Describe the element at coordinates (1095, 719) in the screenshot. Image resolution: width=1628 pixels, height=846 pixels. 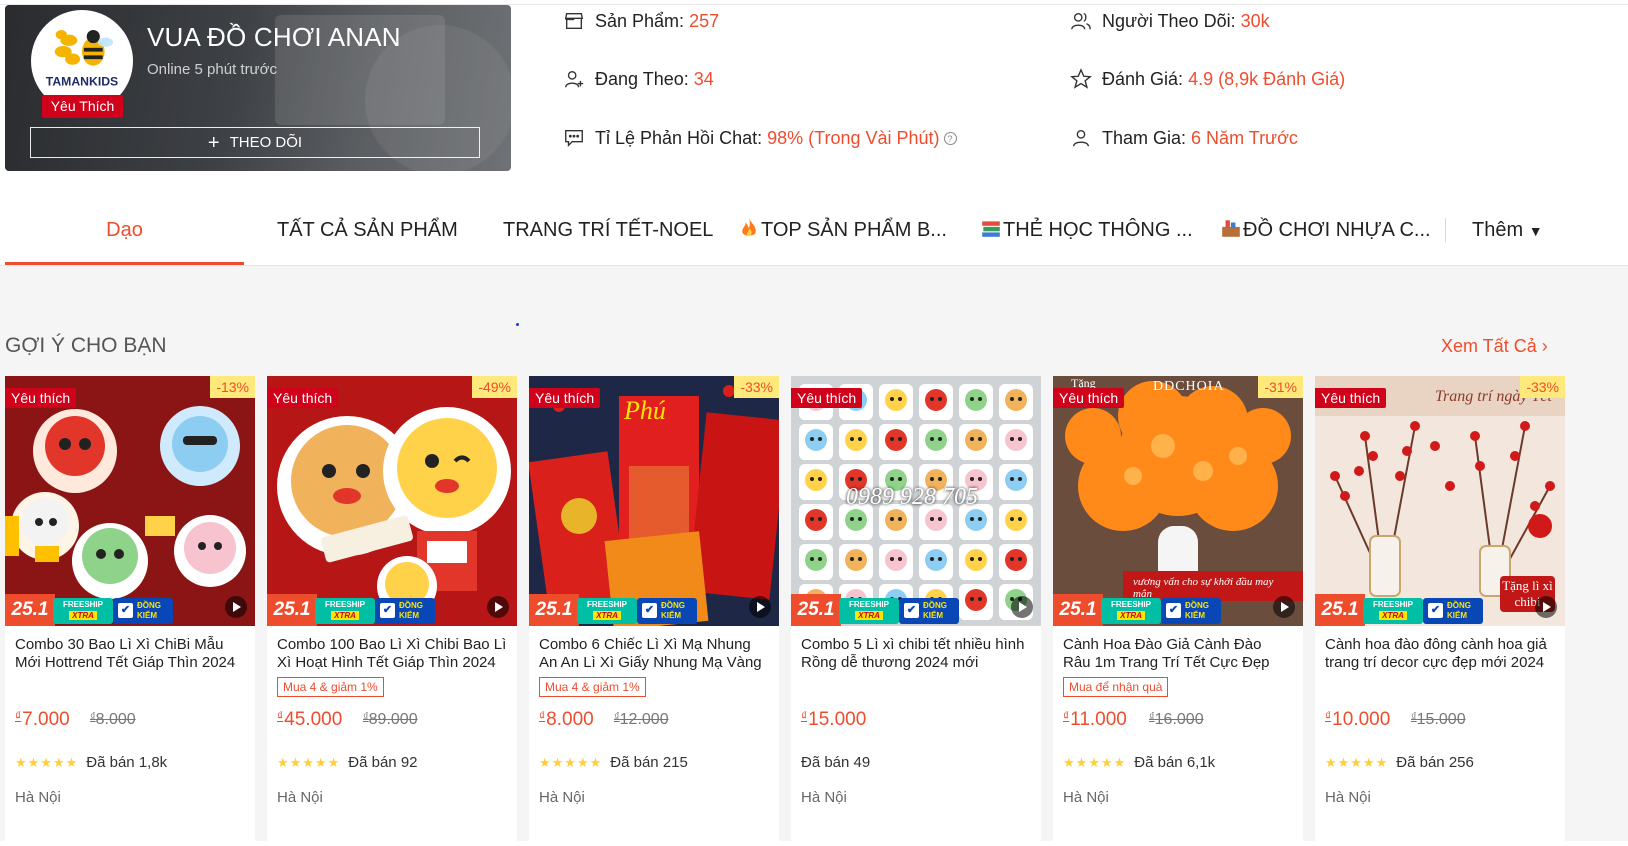
I see `product-price: ₫11.000` at that location.